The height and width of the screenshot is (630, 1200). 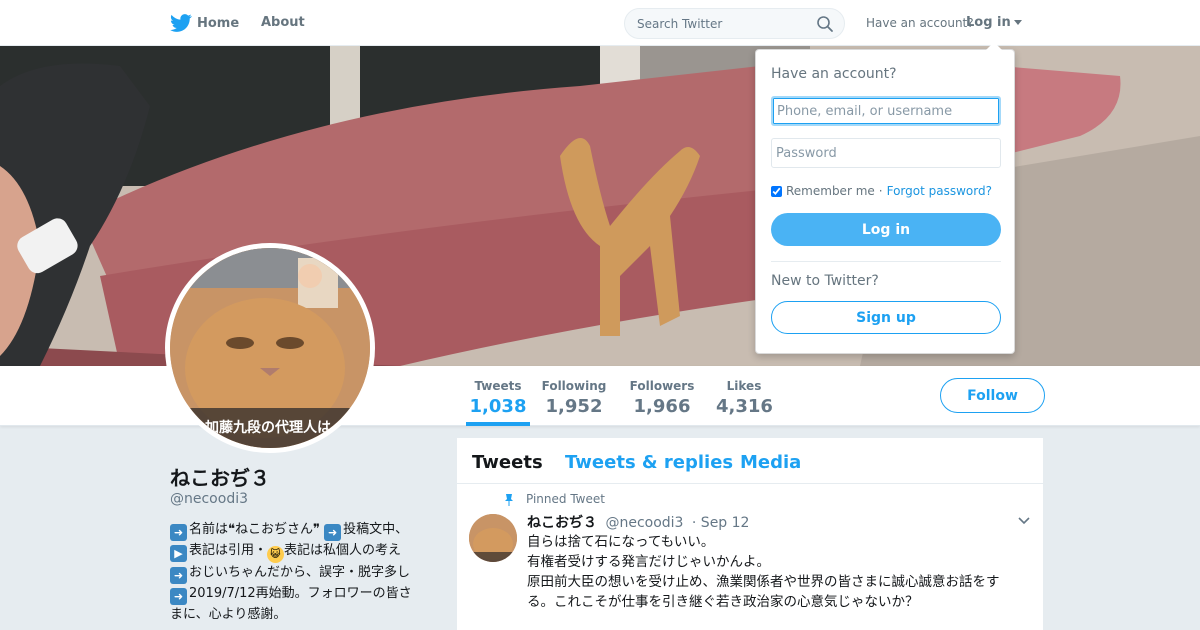 What do you see at coordinates (498, 386) in the screenshot?
I see `stat-tweets-label: Tweets` at bounding box center [498, 386].